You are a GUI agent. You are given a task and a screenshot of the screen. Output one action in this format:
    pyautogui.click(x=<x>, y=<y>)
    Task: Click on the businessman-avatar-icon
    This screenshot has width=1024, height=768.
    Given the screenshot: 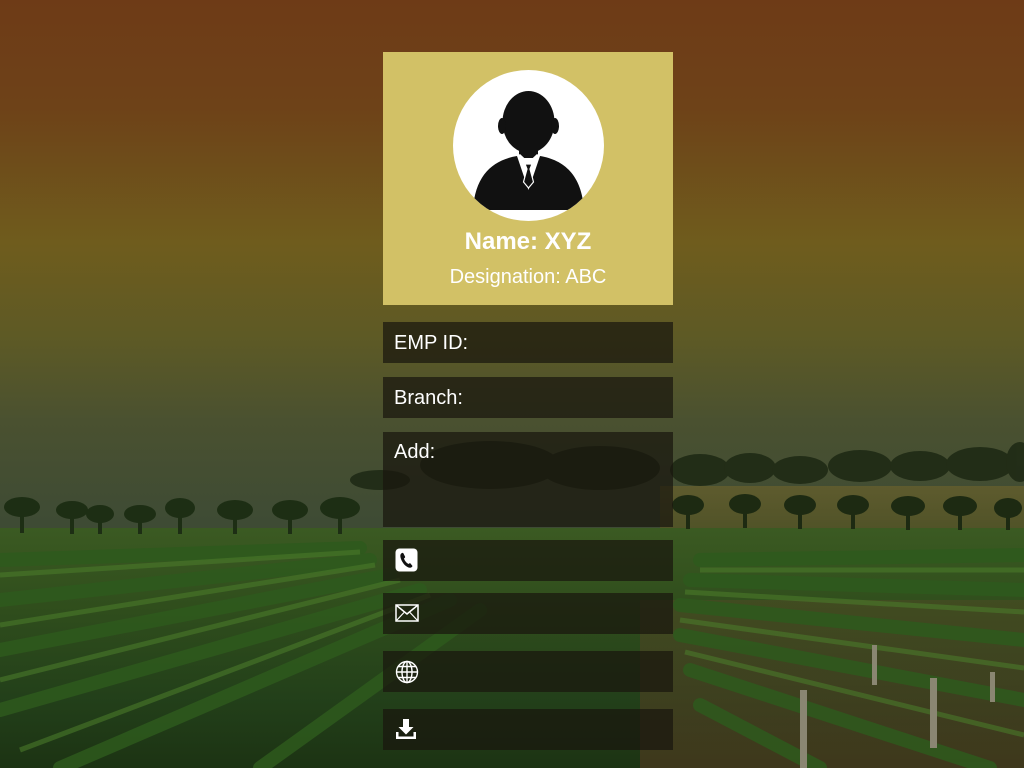 What is the action you would take?
    pyautogui.click(x=528, y=145)
    